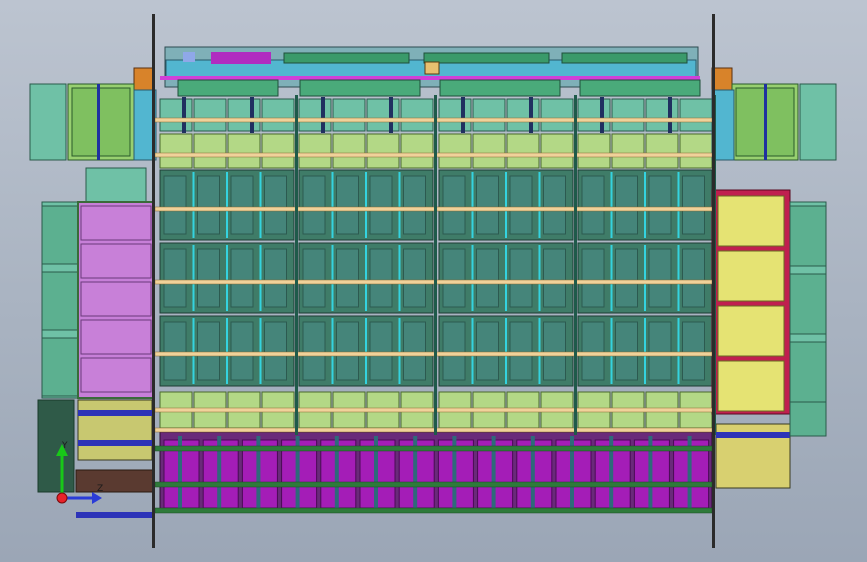 This screenshot has height=562, width=867. Describe the element at coordinates (808, 419) in the screenshot. I see `right-lower-cell` at that location.